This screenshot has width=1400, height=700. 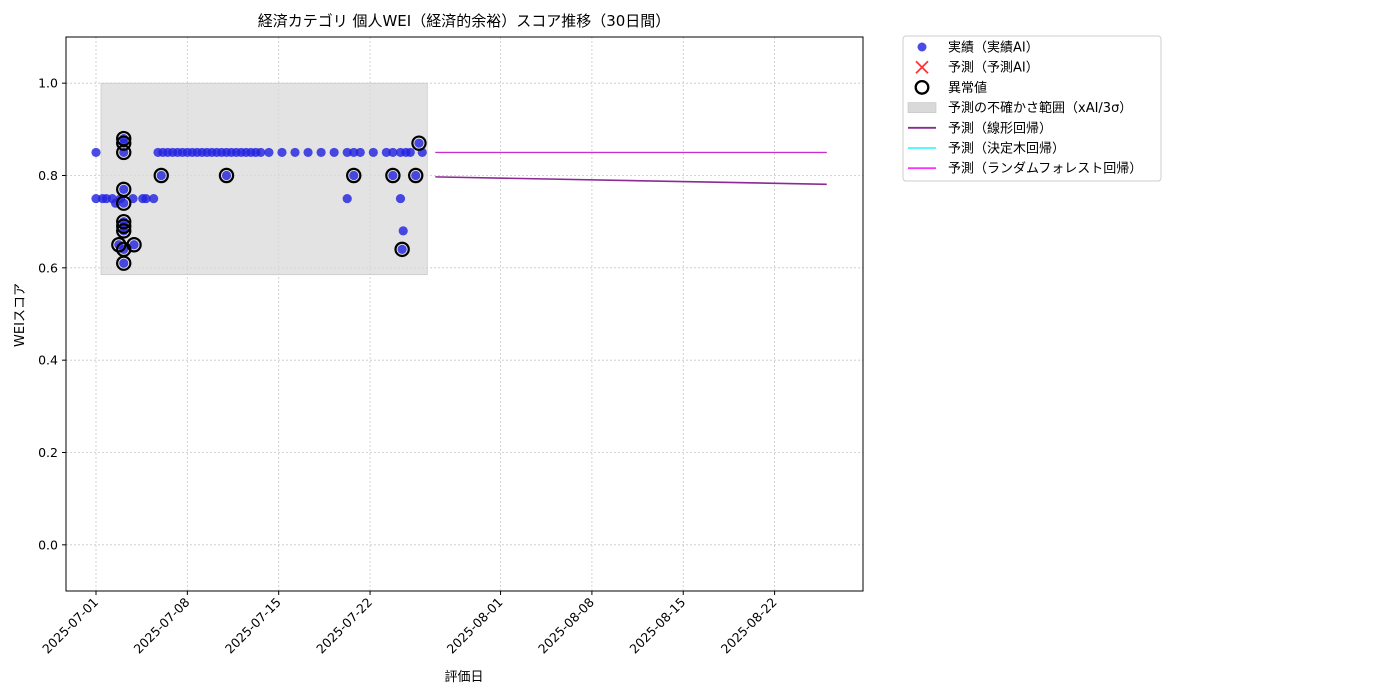 I want to click on chart-title: 経済カテゴリ 個人WEI（経済的余裕）スコア推移（30日間）, so click(x=464, y=21).